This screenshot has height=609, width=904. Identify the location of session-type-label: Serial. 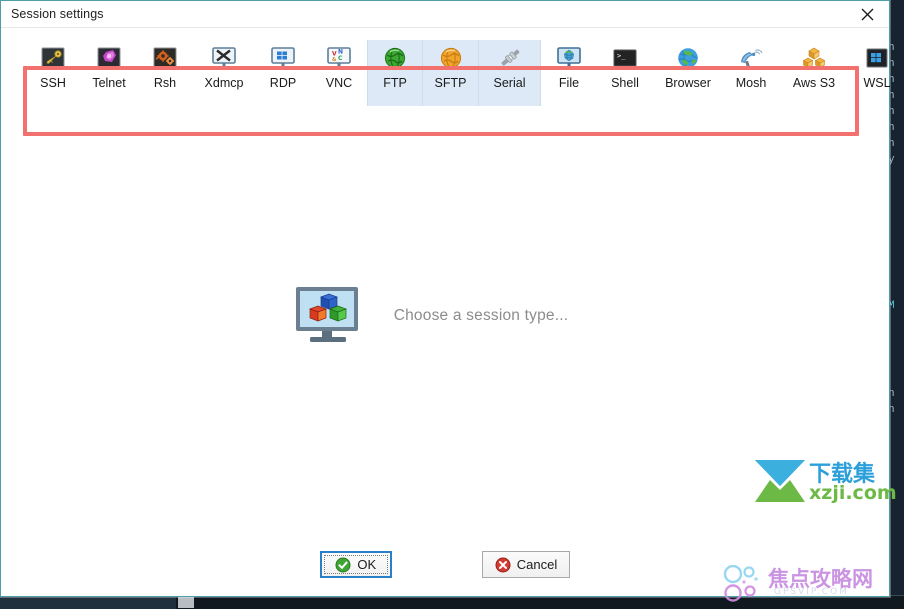
(509, 83).